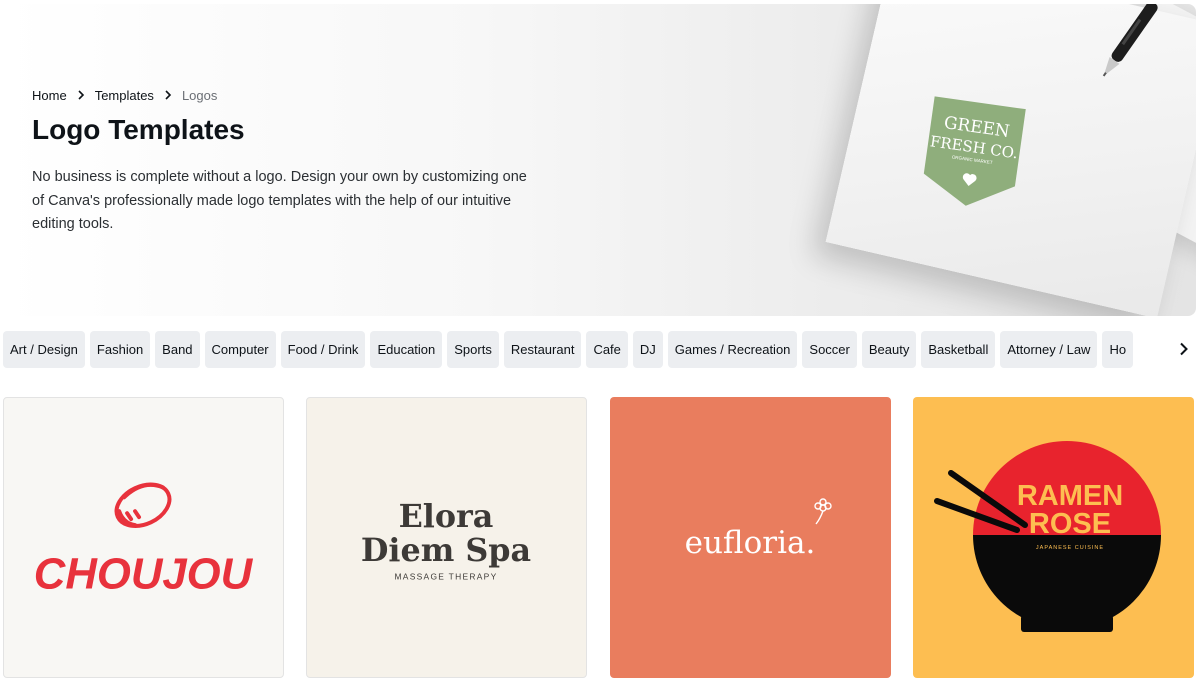  Describe the element at coordinates (1130, 40) in the screenshot. I see `pen-decoration` at that location.